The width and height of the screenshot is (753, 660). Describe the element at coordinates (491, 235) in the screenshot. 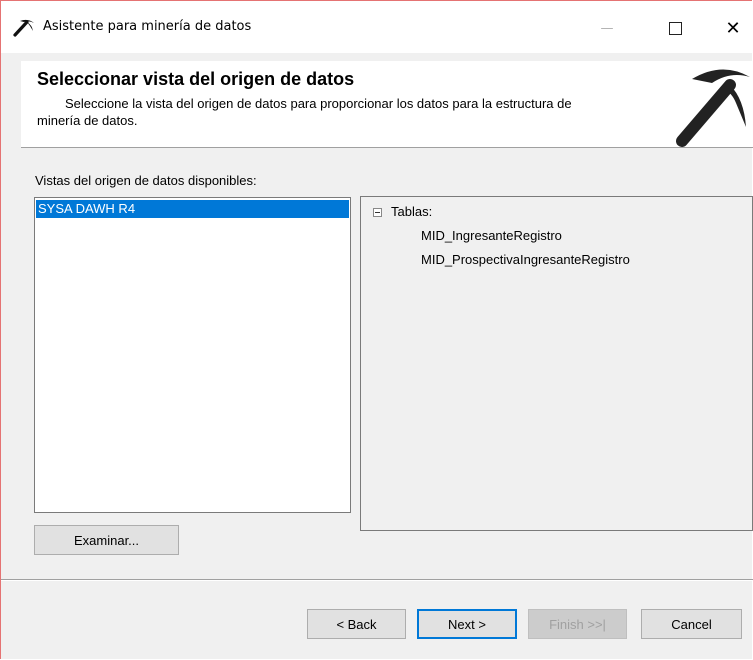

I see `tree-item-table: MID_IngresanteRegistro` at that location.